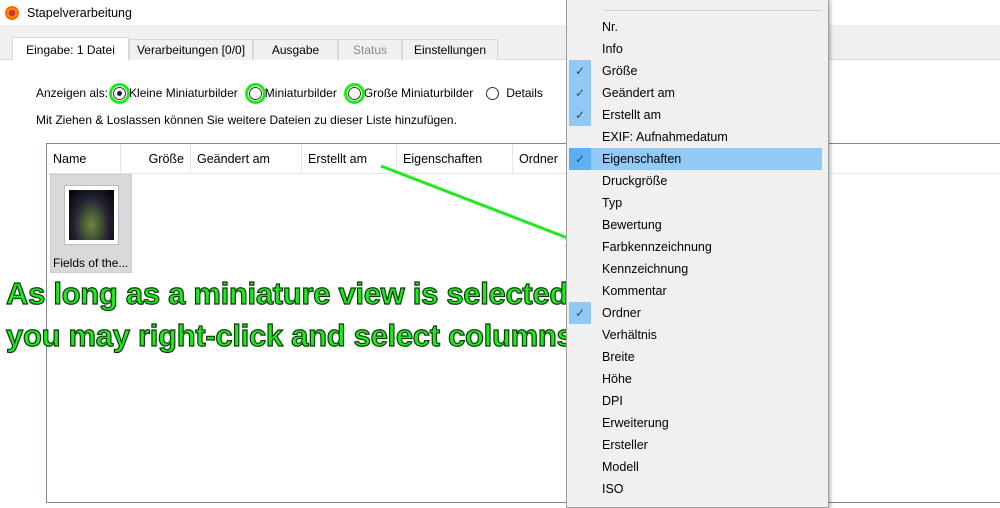 This screenshot has height=508, width=1000. What do you see at coordinates (695, 203) in the screenshot?
I see `menu-item-typ: Typ` at bounding box center [695, 203].